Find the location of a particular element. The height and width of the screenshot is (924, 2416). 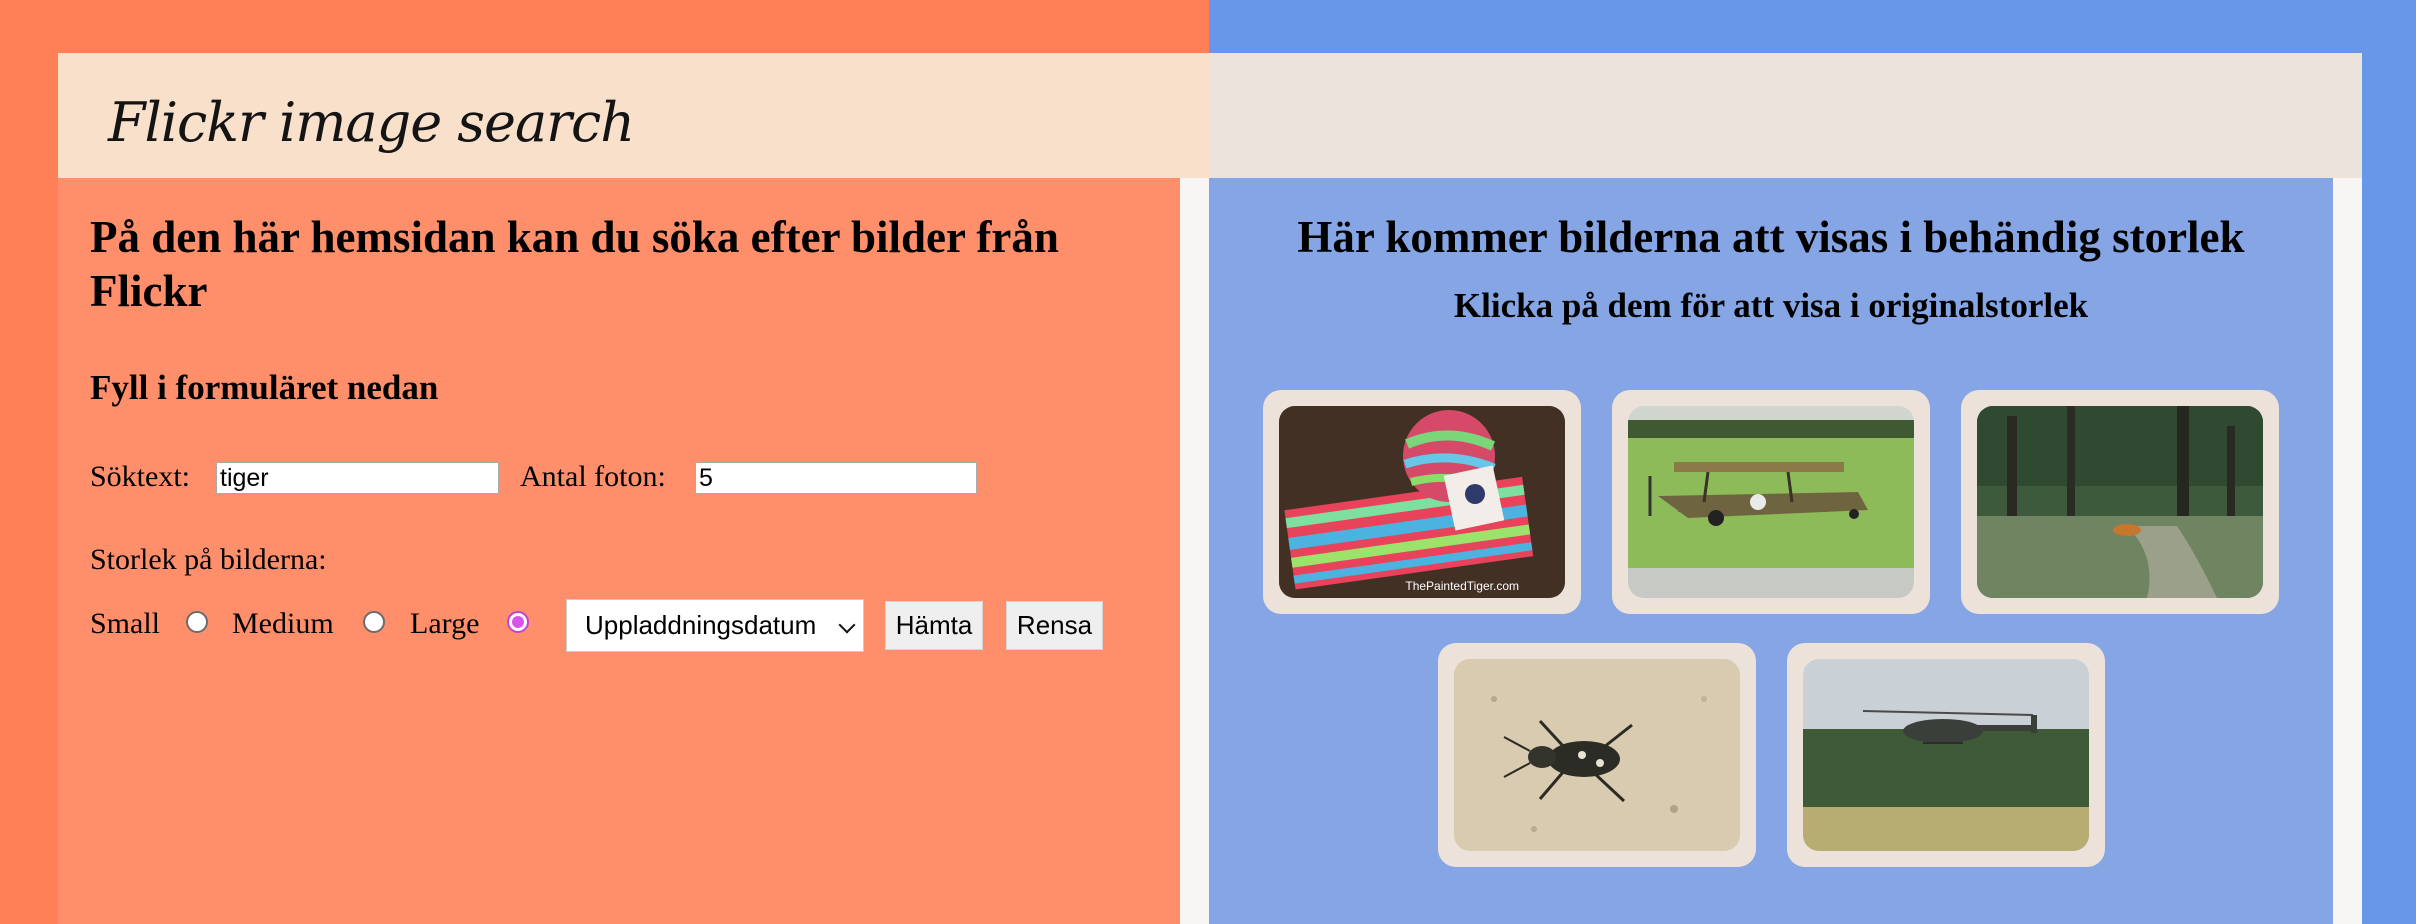

size-small-label: Small is located at coordinates (125, 623).